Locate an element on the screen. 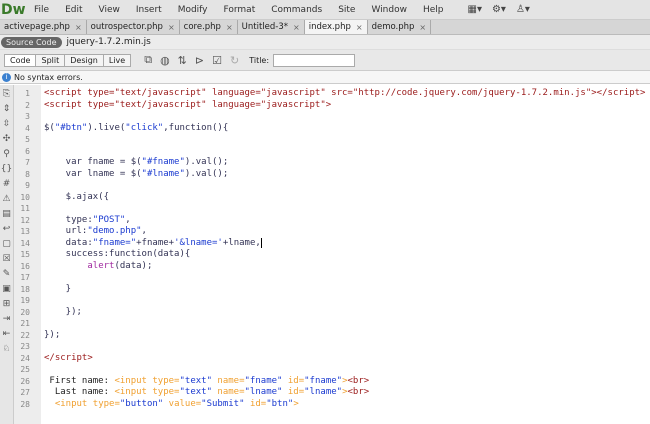 The width and height of the screenshot is (650, 424). menu-format: Format is located at coordinates (240, 10).